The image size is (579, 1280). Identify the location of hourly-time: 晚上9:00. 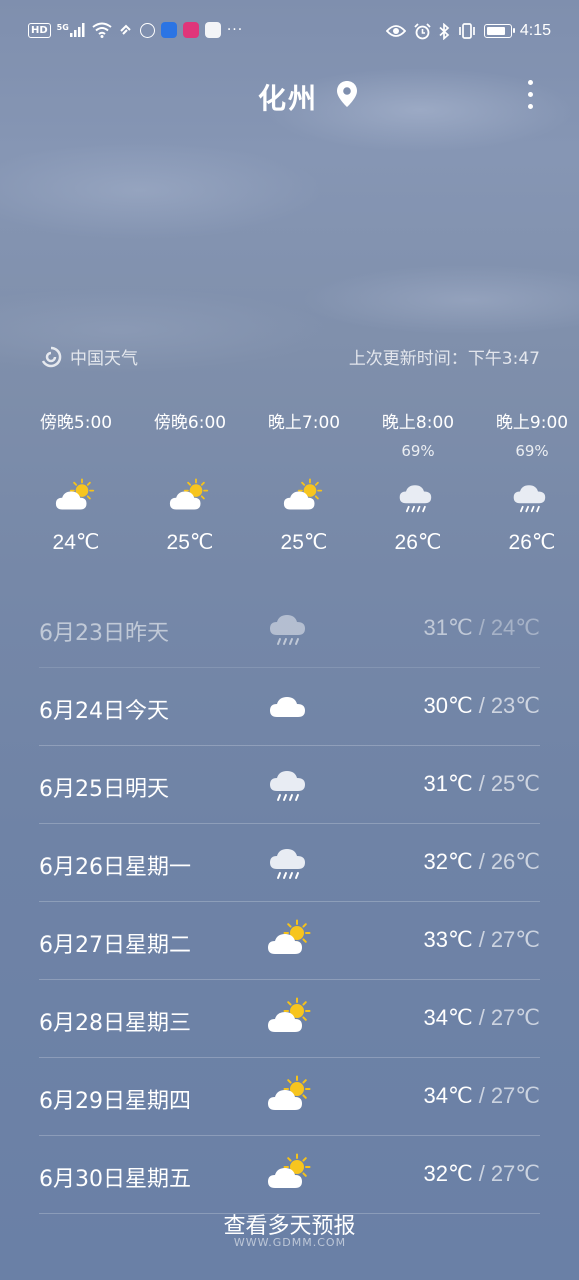
(532, 423).